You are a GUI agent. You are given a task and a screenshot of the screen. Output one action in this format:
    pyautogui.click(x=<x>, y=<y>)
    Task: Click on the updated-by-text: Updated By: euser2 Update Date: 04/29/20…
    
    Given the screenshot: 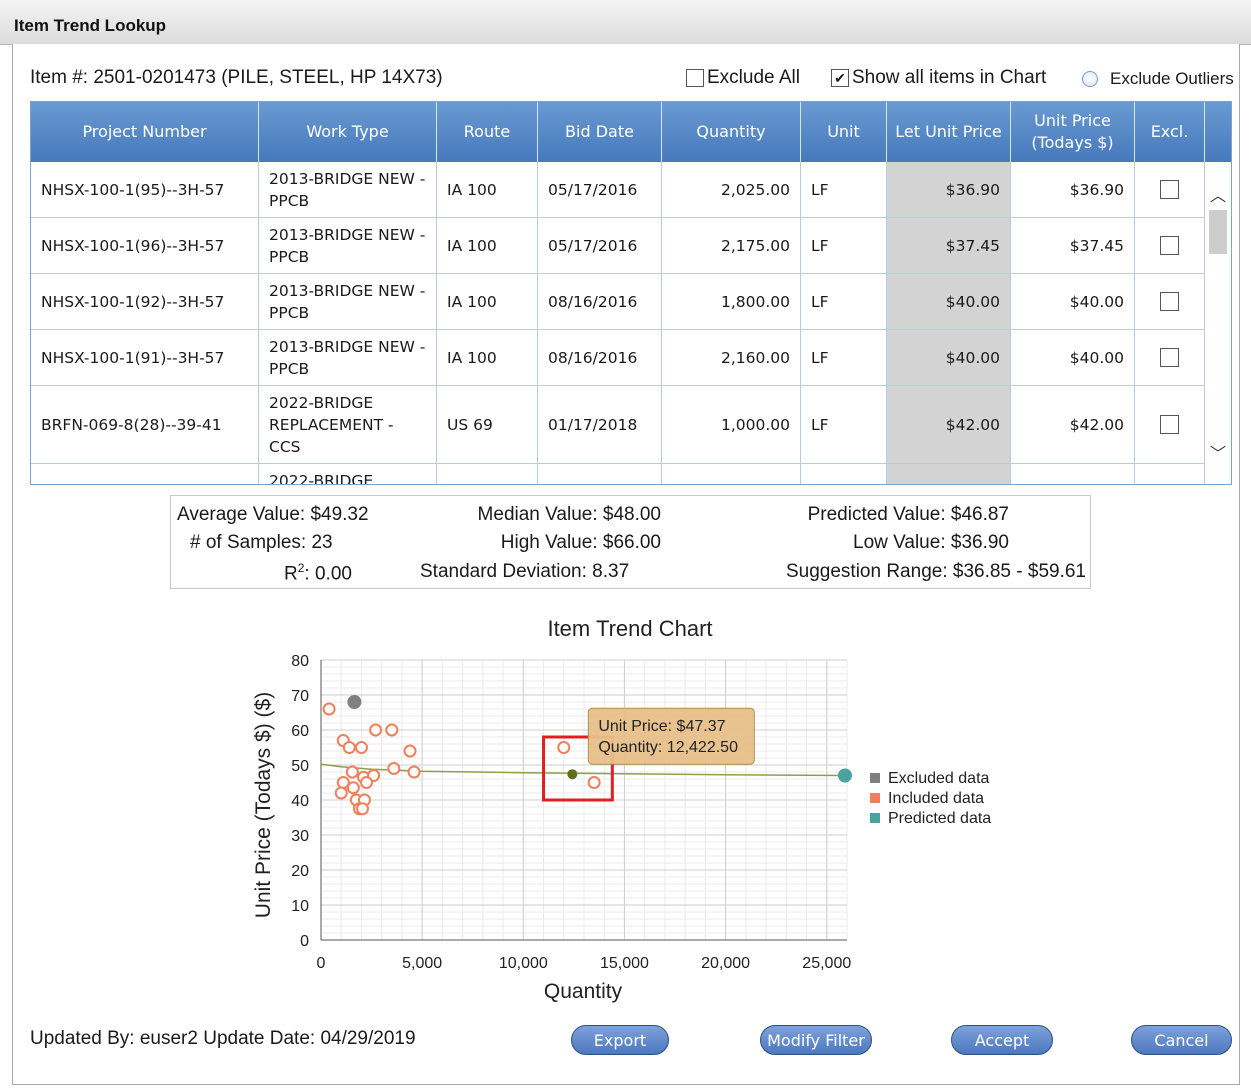 What is the action you would take?
    pyautogui.click(x=223, y=1038)
    